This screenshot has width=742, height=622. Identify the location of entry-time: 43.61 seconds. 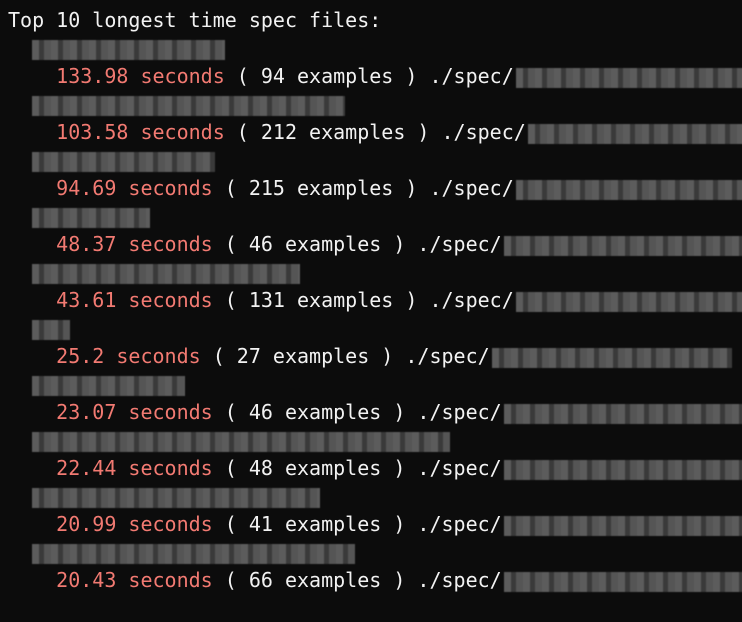
(134, 300).